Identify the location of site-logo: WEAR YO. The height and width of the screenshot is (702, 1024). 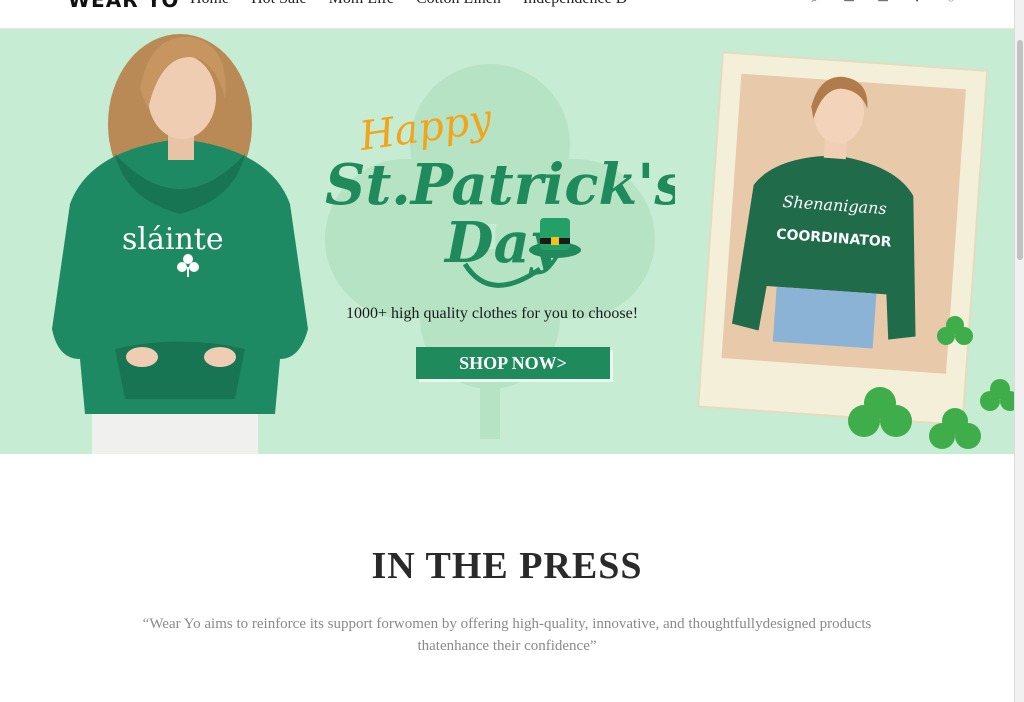
(123, 6).